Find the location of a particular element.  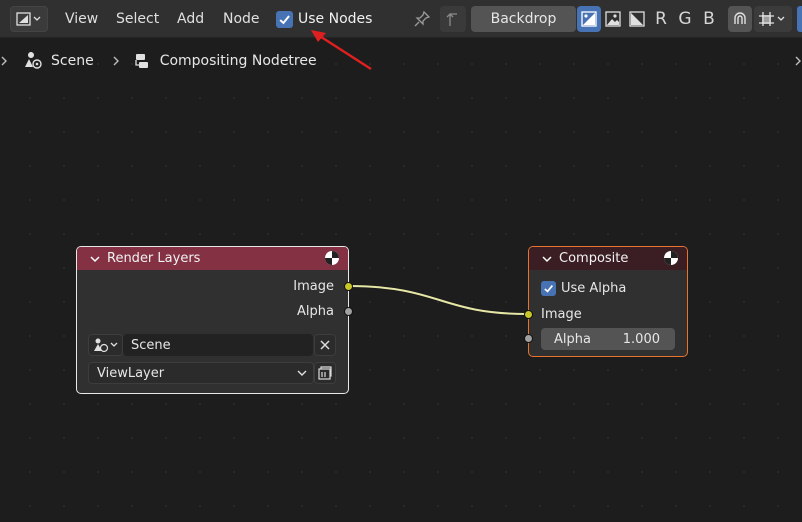

render-layers-title: Render Layers is located at coordinates (154, 258).